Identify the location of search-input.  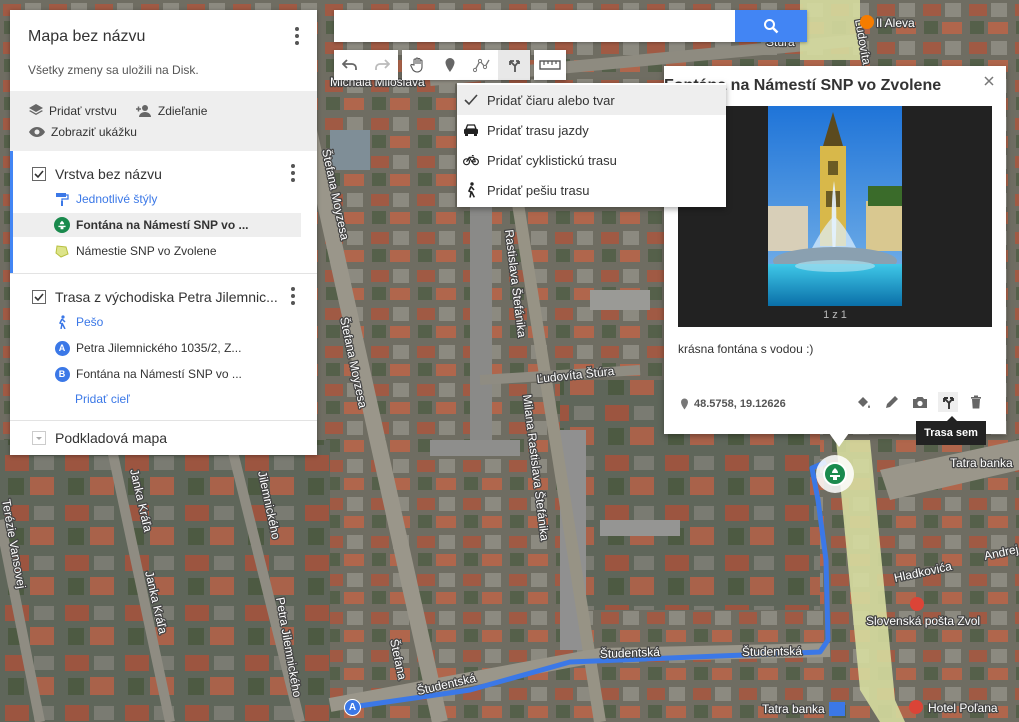
(534, 26).